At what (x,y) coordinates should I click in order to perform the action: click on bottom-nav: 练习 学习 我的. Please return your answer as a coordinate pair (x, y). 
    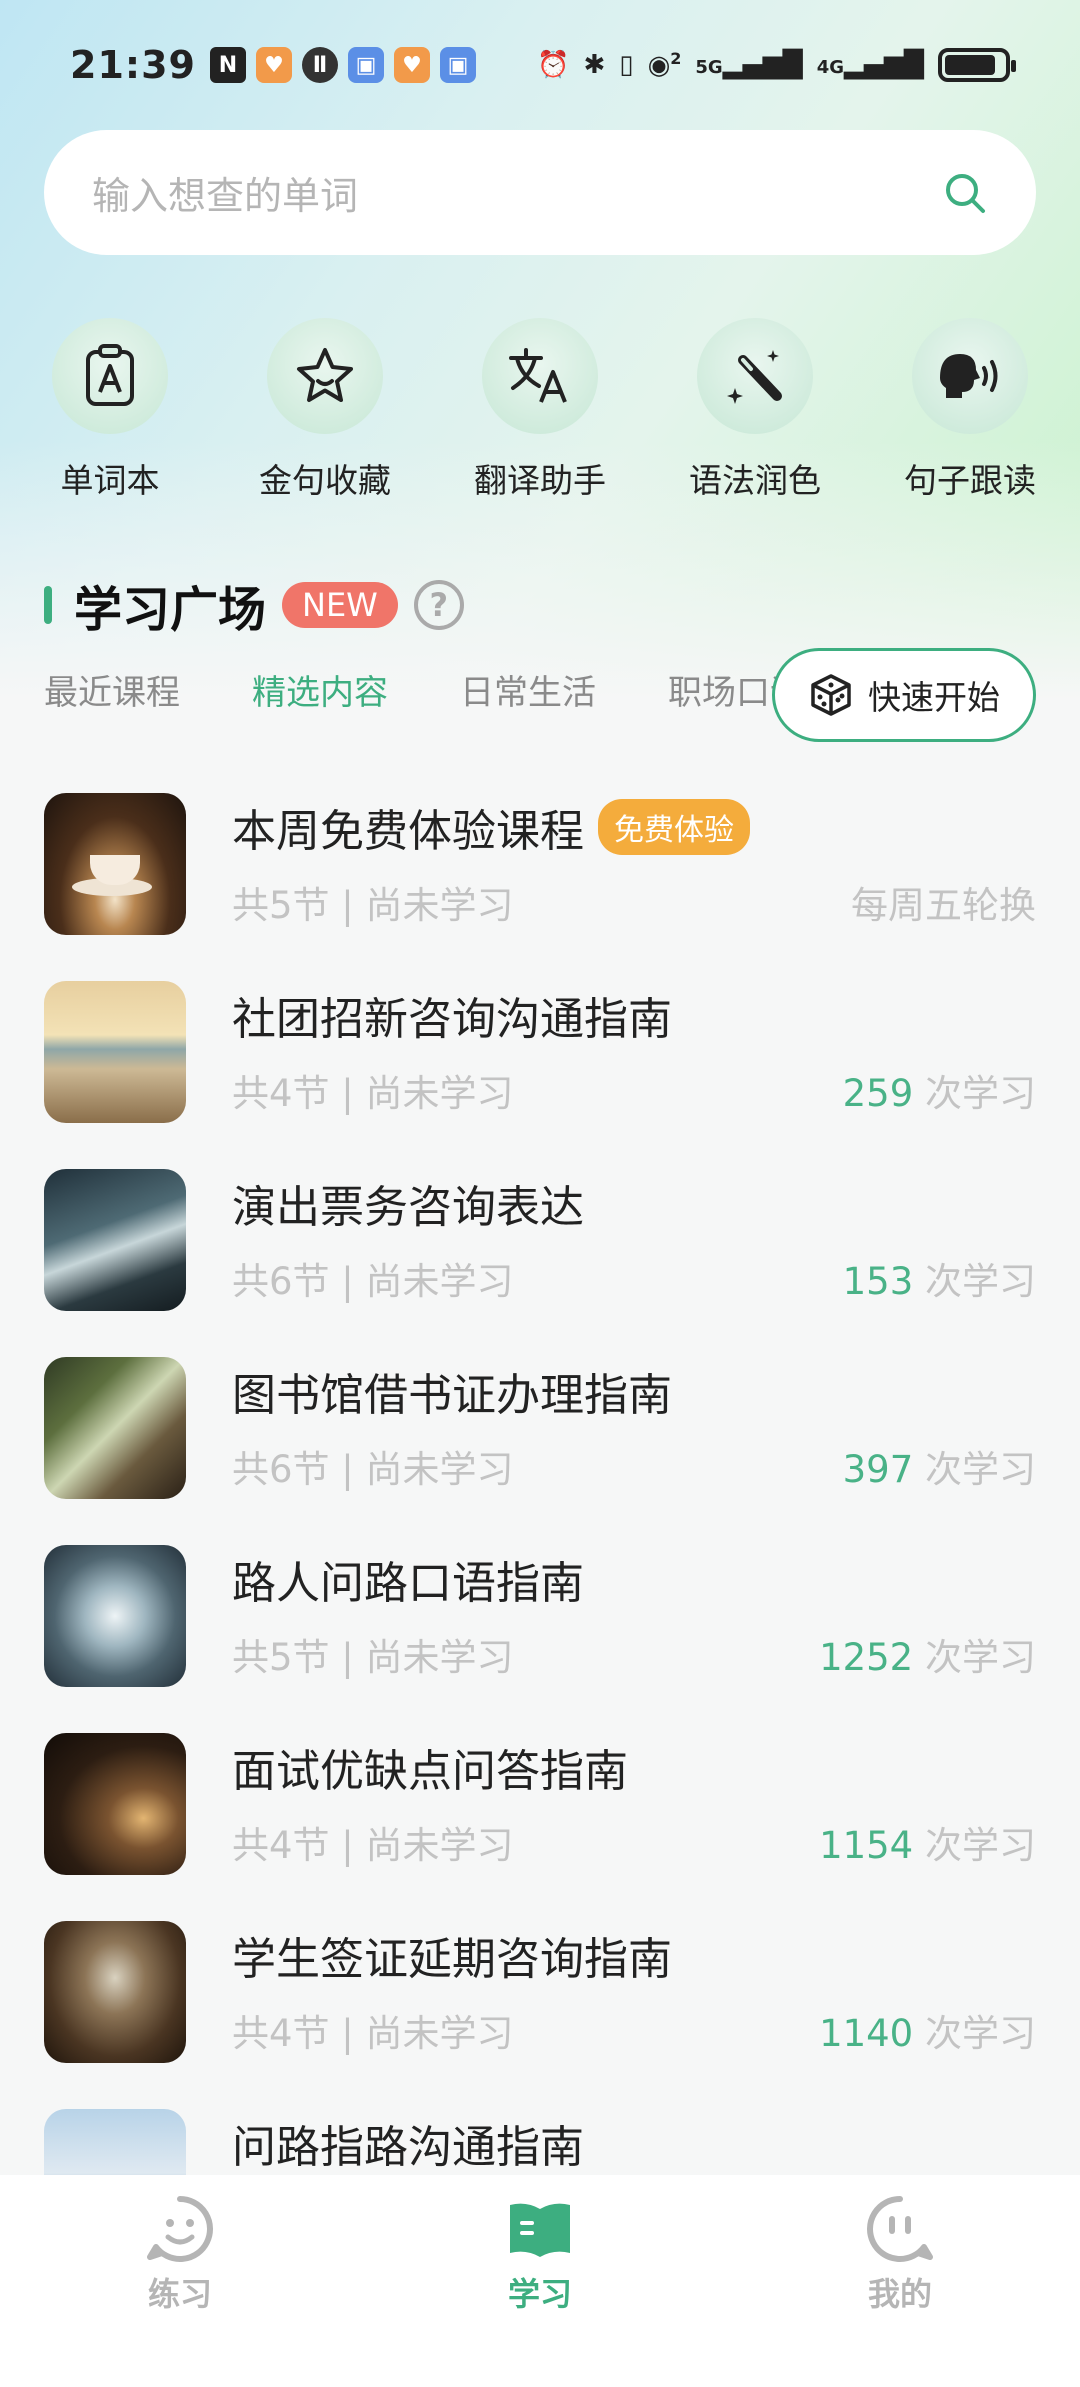
    Looking at the image, I should click on (540, 2281).